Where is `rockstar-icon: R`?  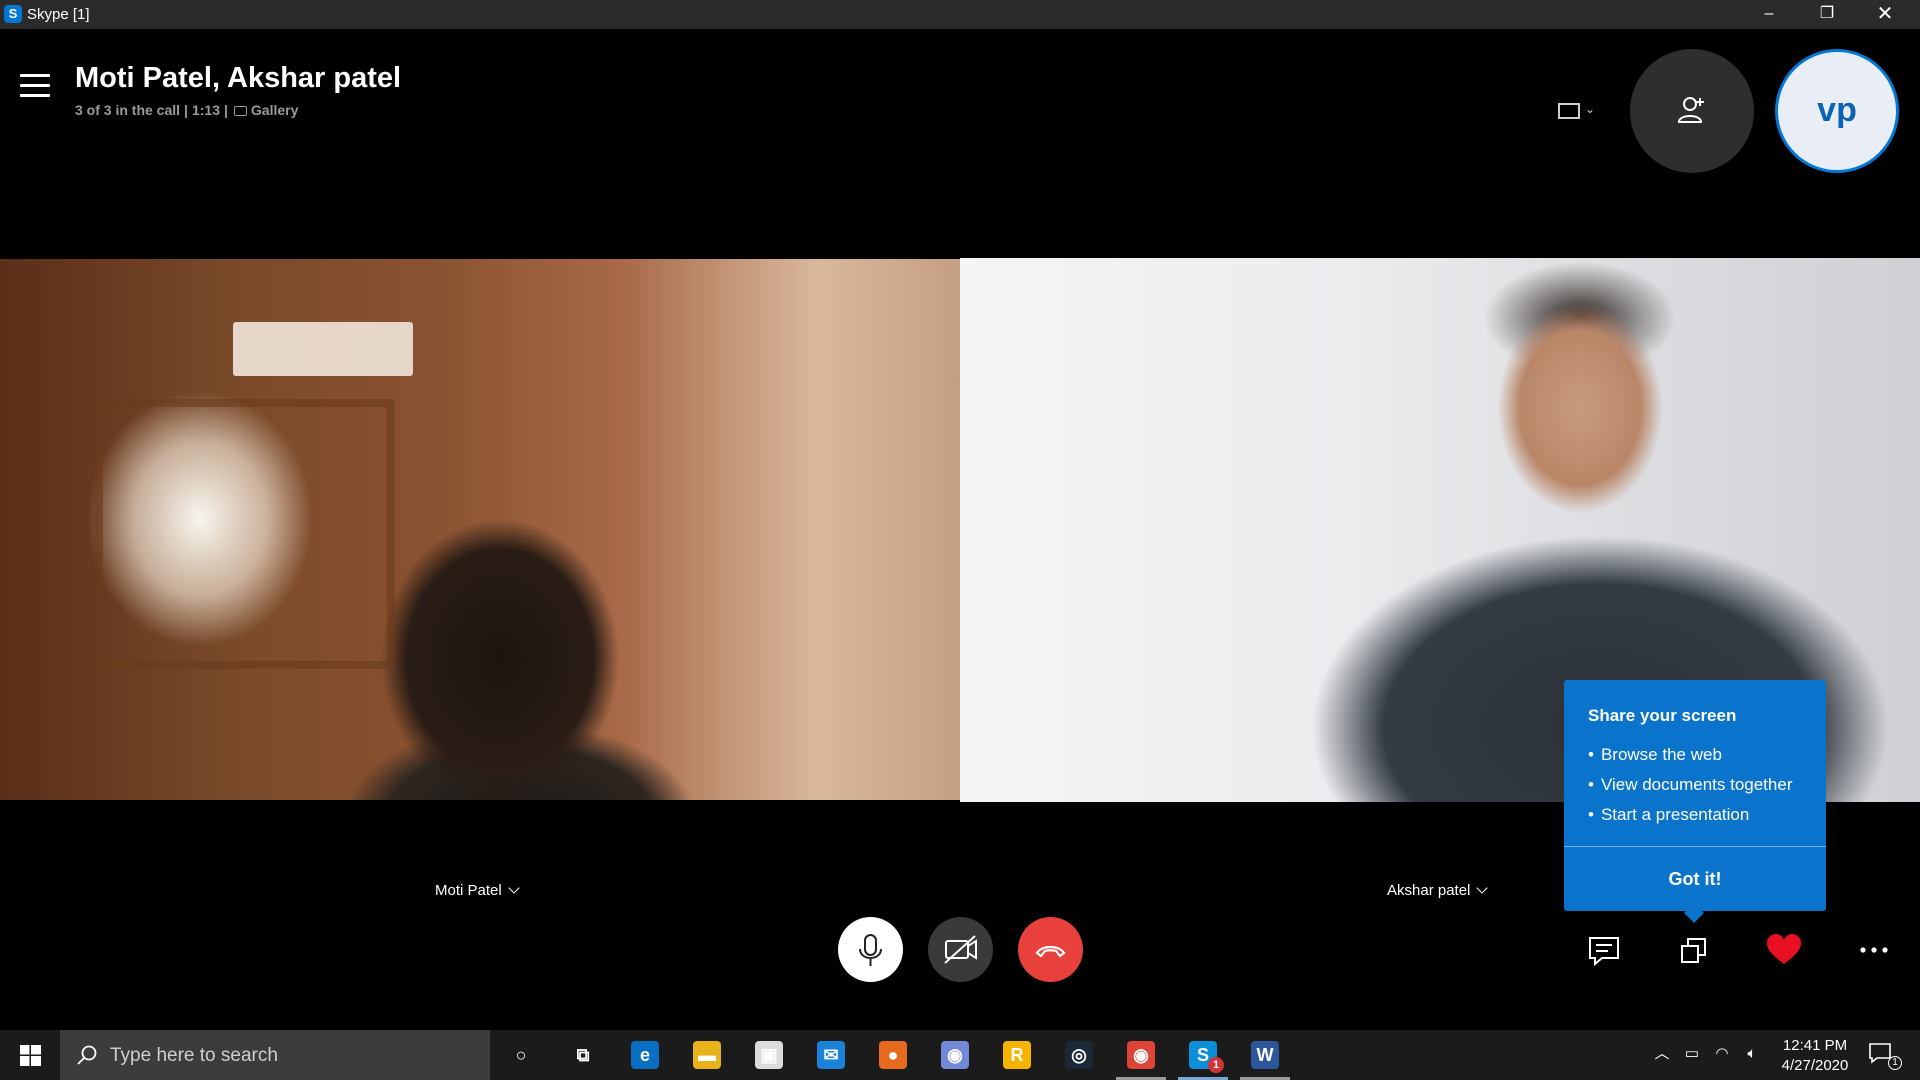
rockstar-icon: R is located at coordinates (1017, 1055).